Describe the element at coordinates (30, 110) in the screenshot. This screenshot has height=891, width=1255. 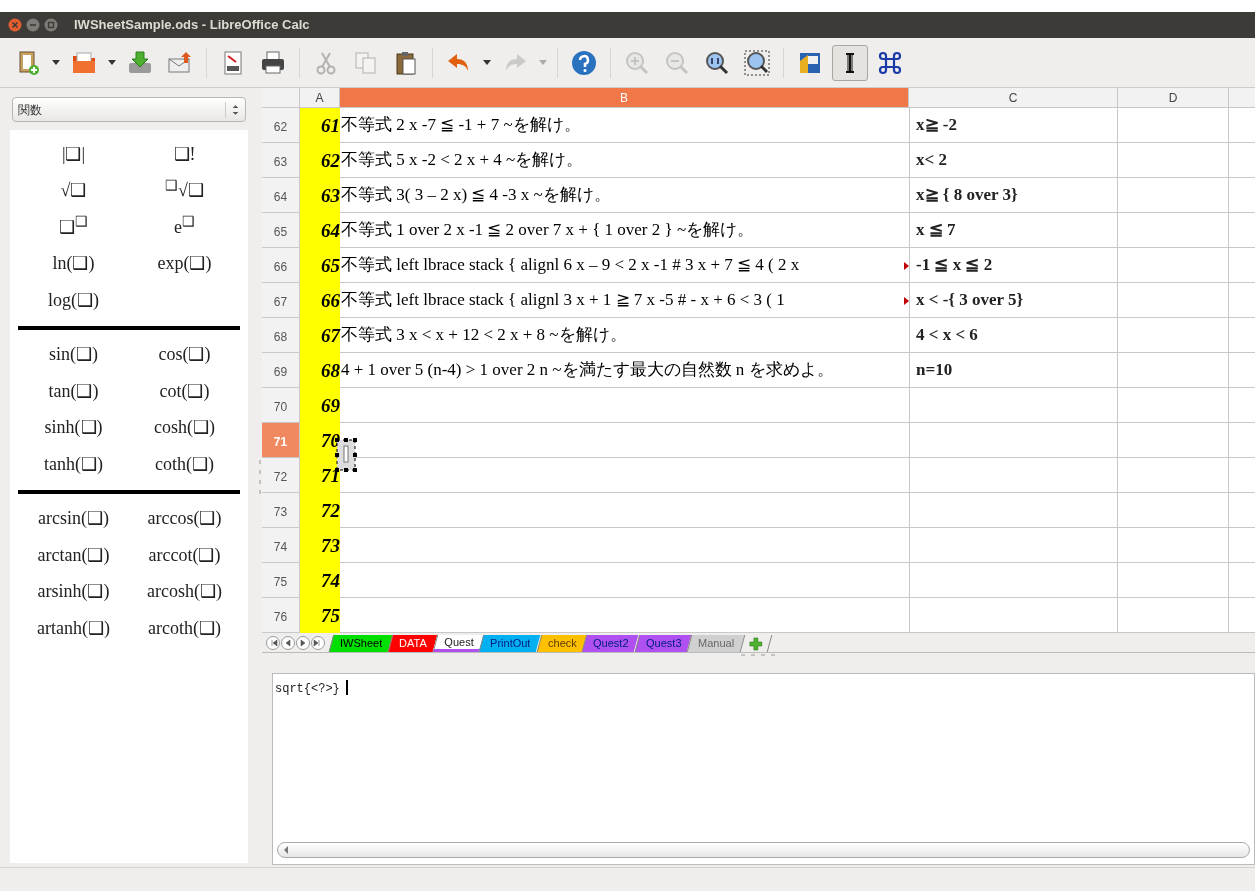
I see `category-value: 関数` at that location.